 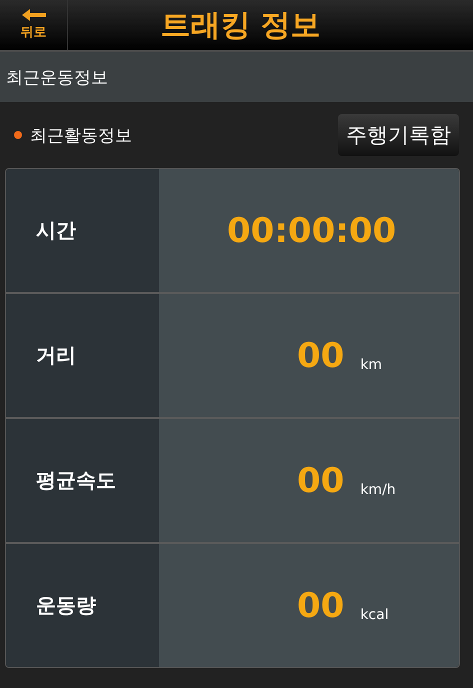 I want to click on stat-label: 운동량, so click(x=82, y=605).